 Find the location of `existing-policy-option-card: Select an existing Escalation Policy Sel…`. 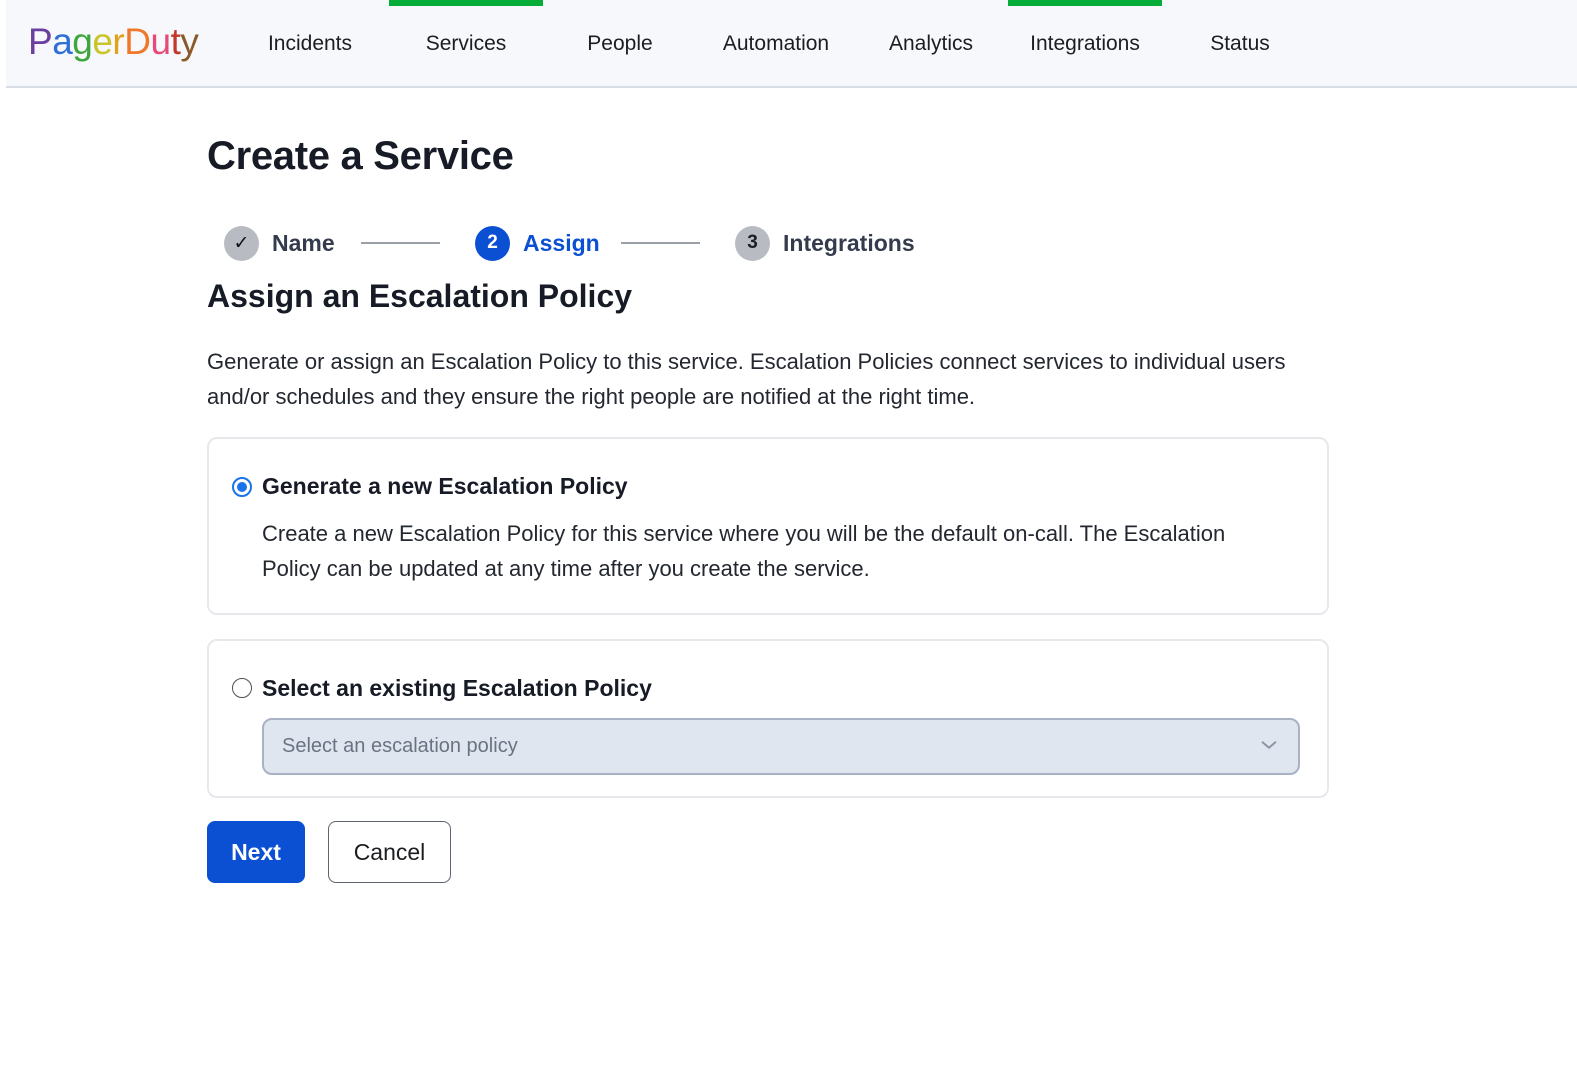

existing-policy-option-card: Select an existing Escalation Policy Sel… is located at coordinates (768, 718).